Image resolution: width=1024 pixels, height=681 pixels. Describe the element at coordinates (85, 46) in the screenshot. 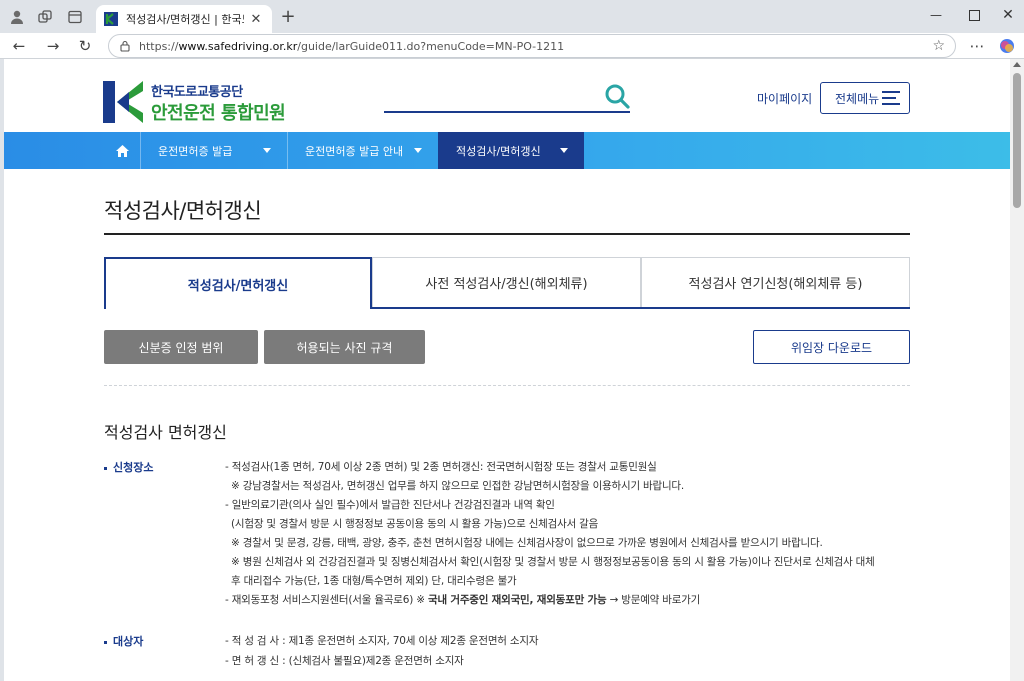

I see `reload-icon: ↻` at that location.